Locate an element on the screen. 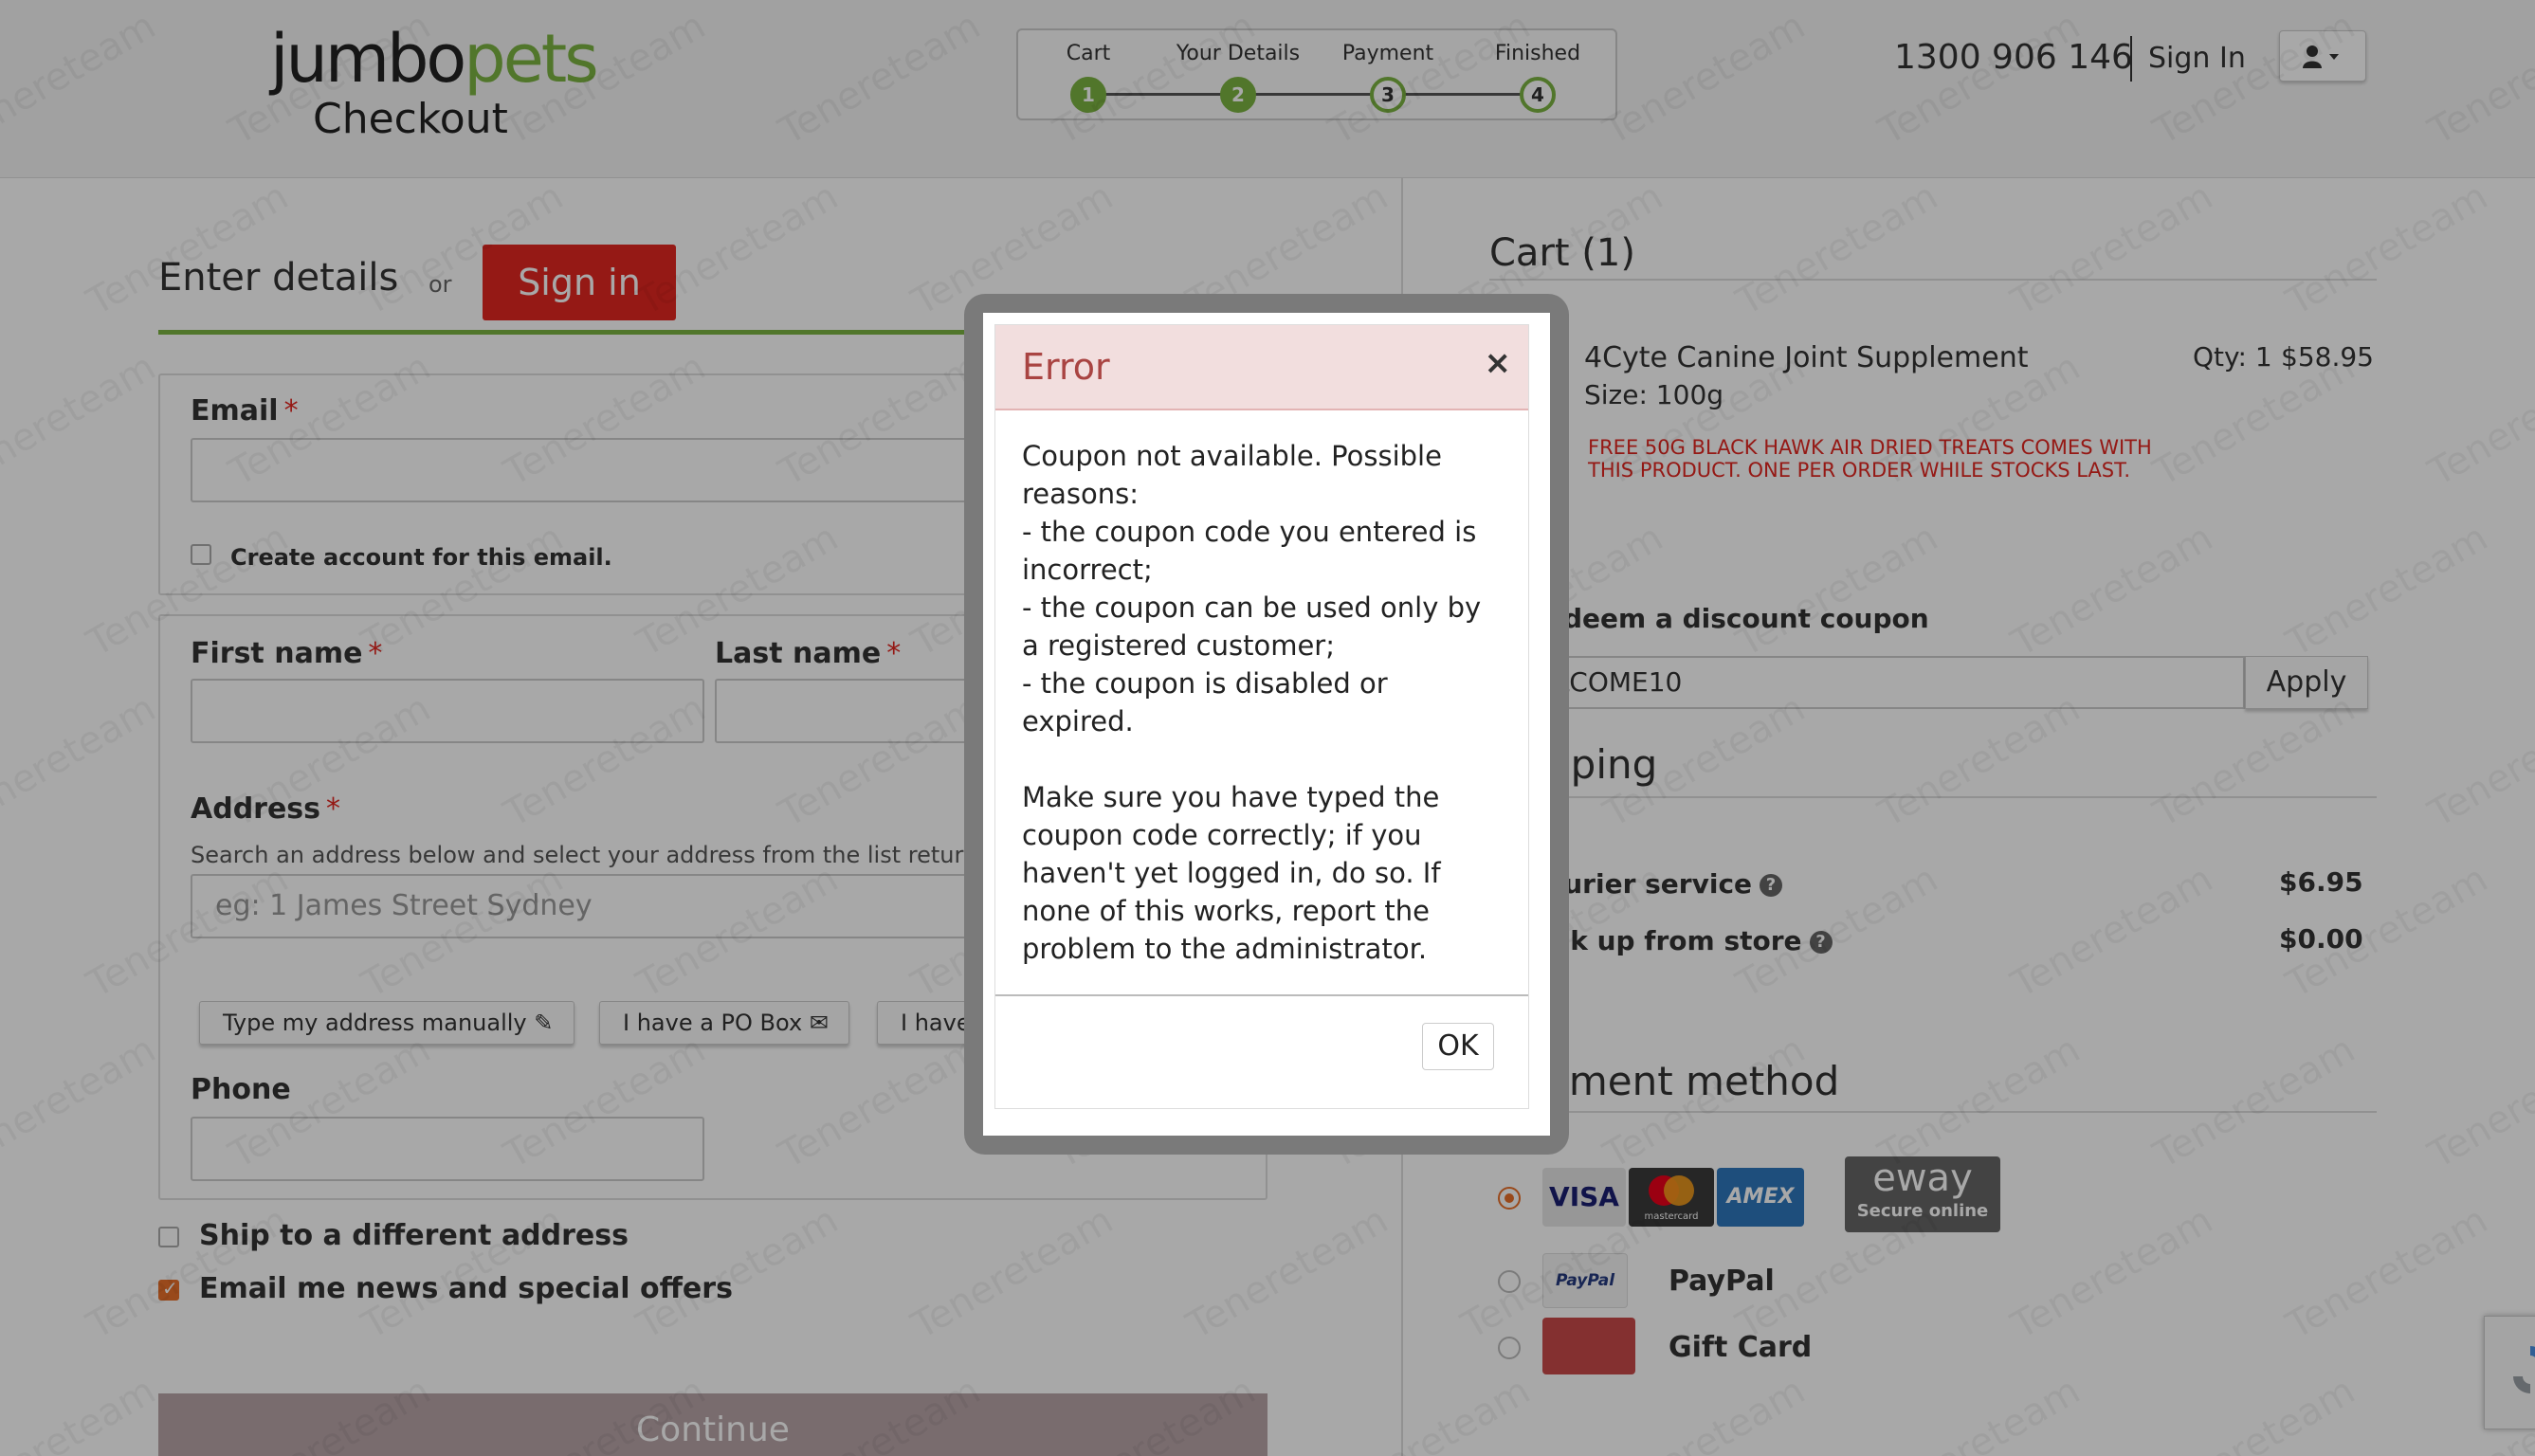 The width and height of the screenshot is (2535, 1456). error-dialog-header: Error × is located at coordinates (1261, 367).